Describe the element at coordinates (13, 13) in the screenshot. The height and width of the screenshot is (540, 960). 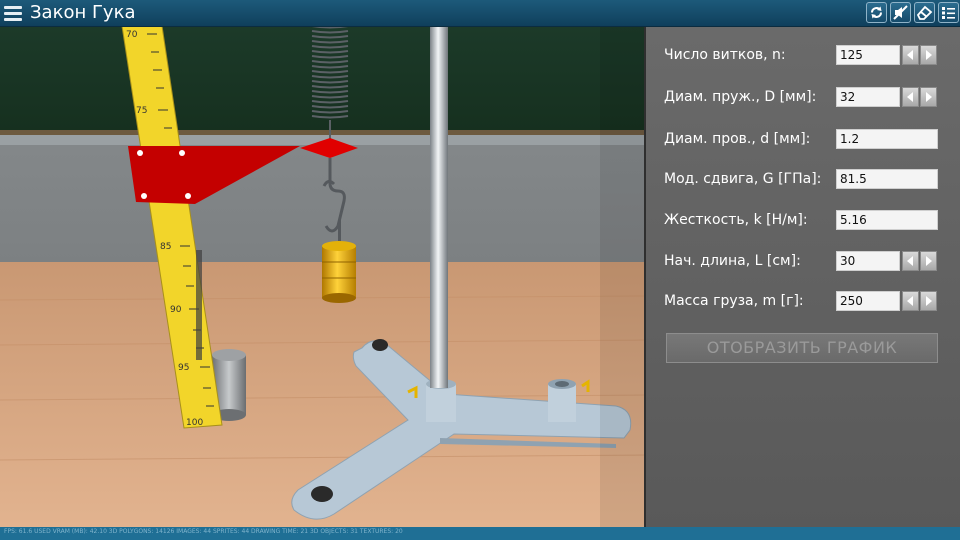
I see `hamburger-menu-icon` at that location.